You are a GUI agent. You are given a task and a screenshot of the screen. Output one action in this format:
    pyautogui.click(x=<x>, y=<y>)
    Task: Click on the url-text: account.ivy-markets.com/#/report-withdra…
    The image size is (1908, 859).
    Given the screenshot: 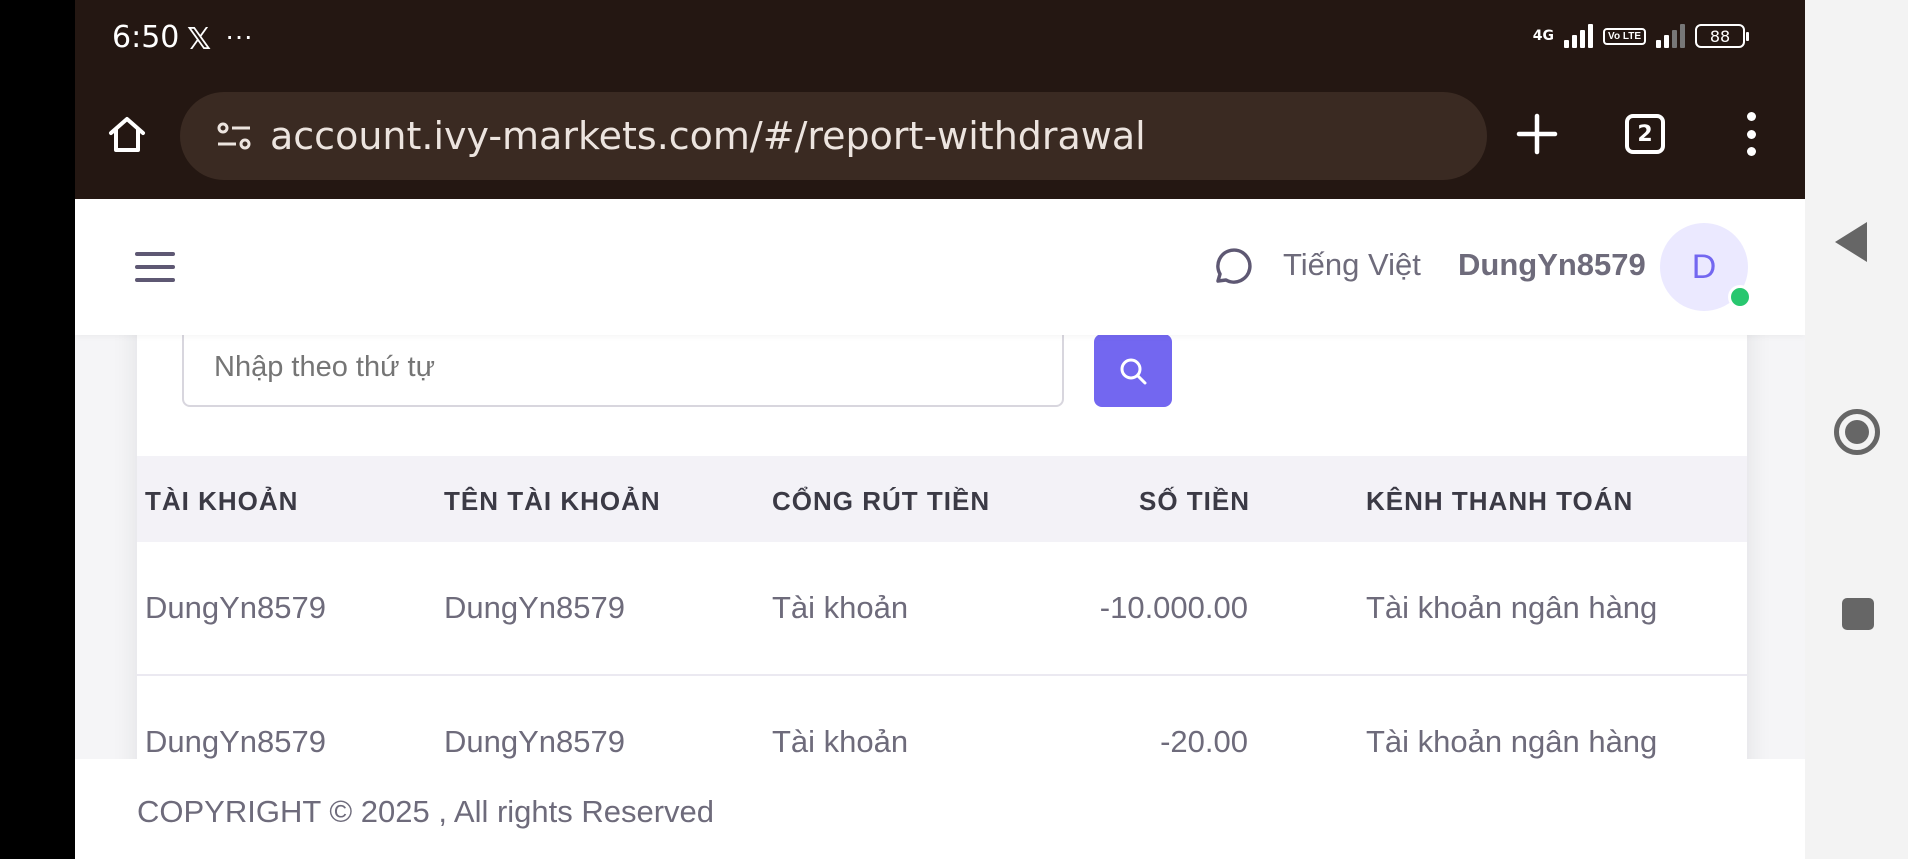 What is the action you would take?
    pyautogui.click(x=708, y=136)
    